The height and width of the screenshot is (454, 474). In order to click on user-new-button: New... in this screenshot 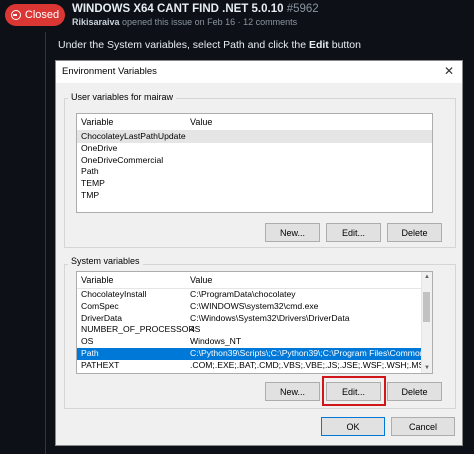, I will do `click(292, 232)`.